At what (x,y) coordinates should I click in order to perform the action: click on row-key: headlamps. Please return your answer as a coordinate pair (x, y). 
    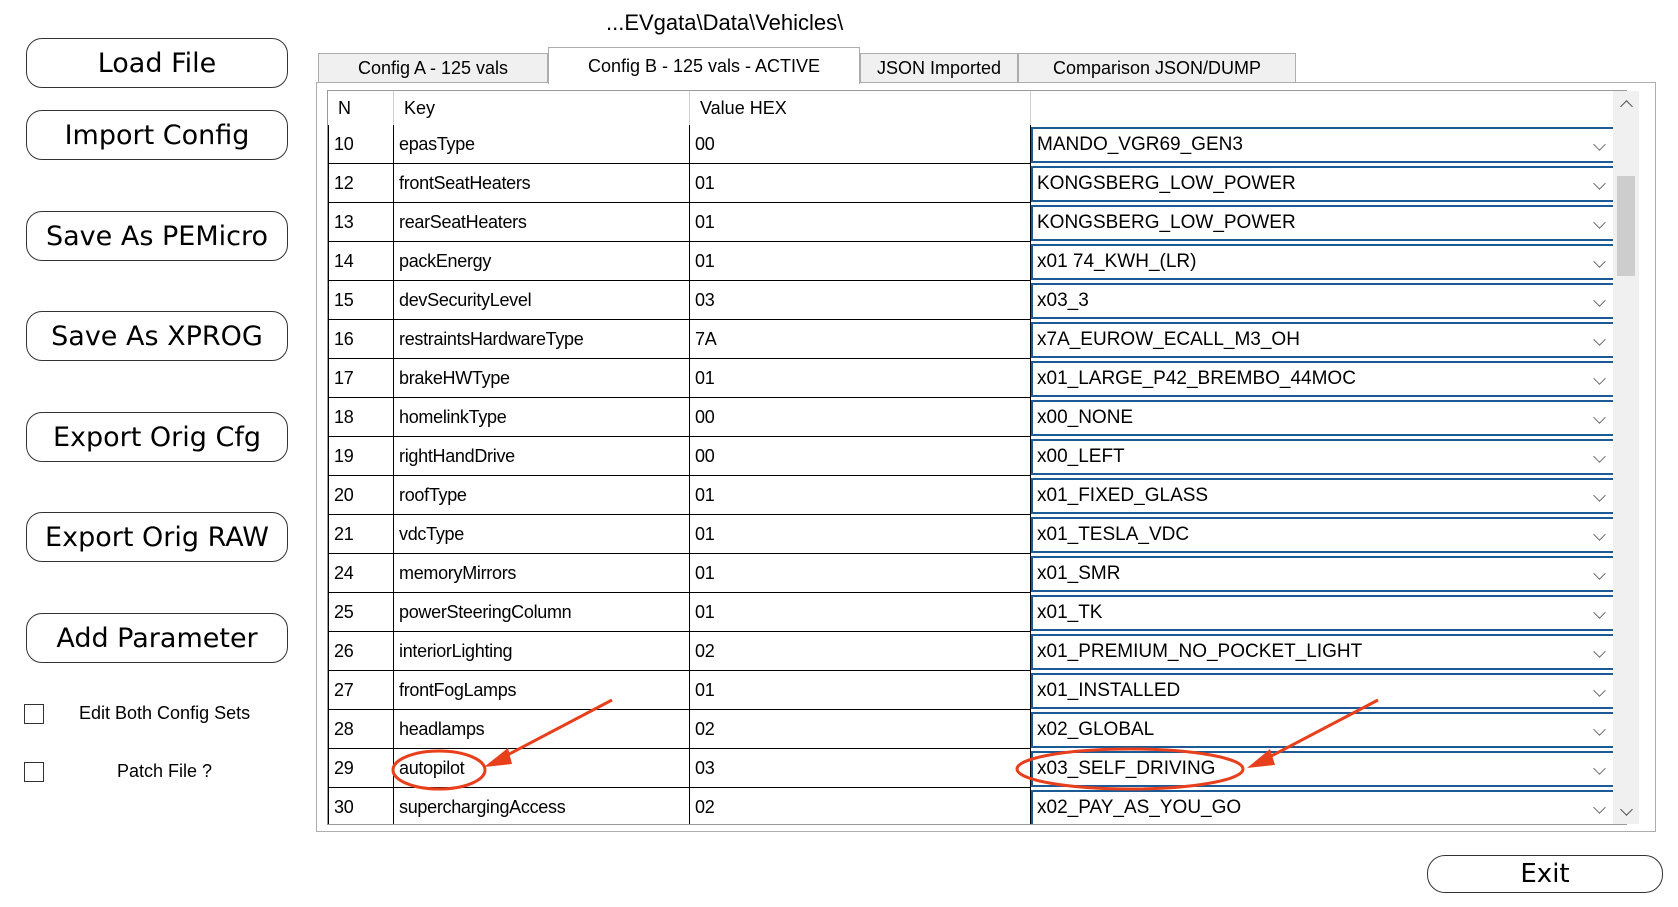
    Looking at the image, I should click on (542, 729).